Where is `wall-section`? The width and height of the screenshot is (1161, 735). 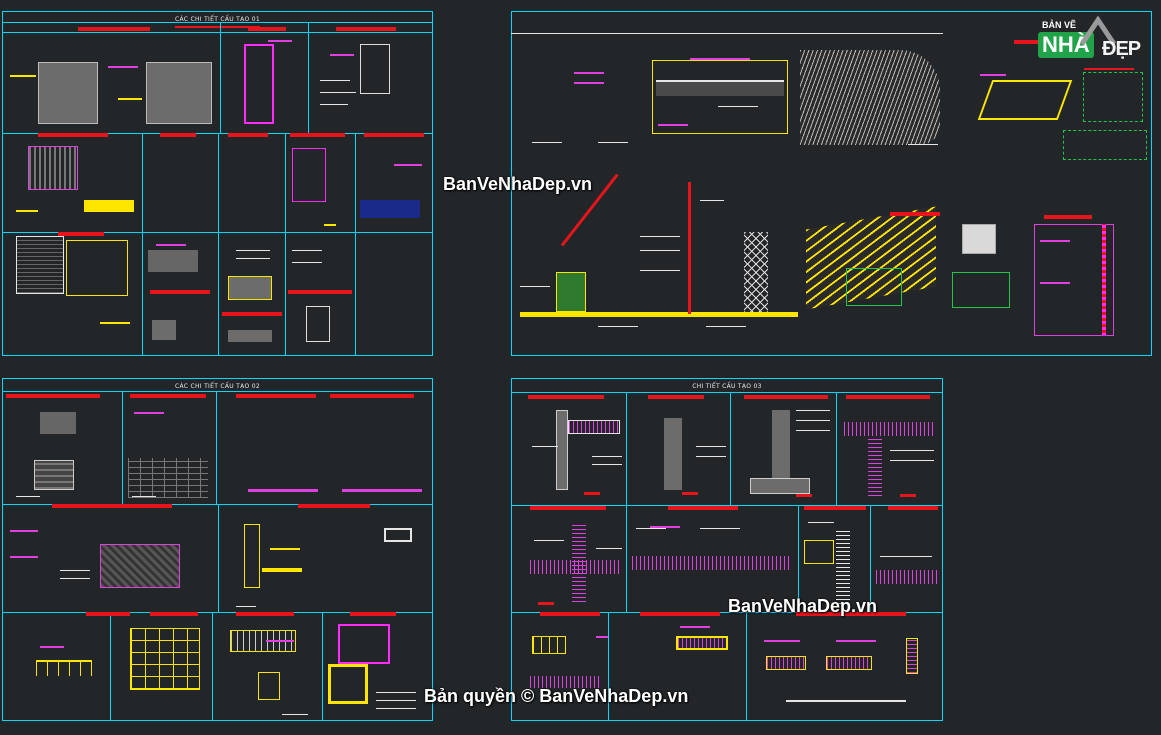 wall-section is located at coordinates (781, 449).